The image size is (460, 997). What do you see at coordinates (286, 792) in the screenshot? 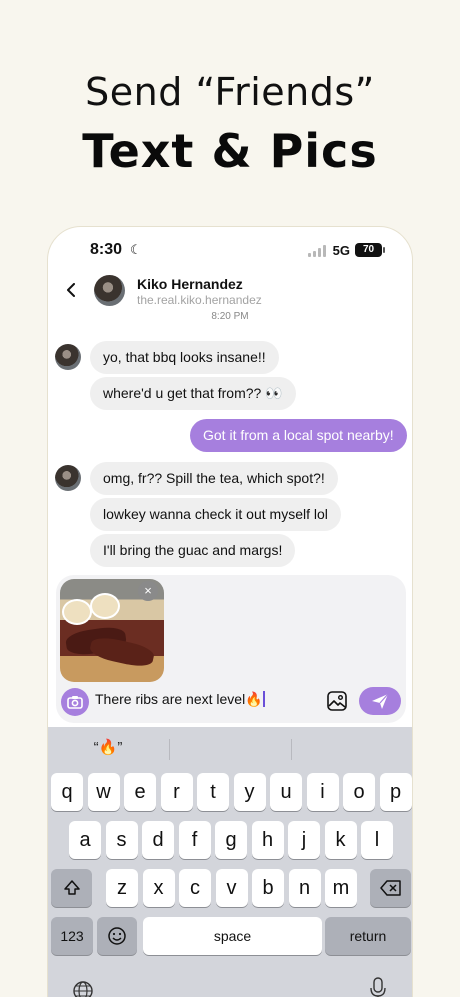
I see `key-u: u` at bounding box center [286, 792].